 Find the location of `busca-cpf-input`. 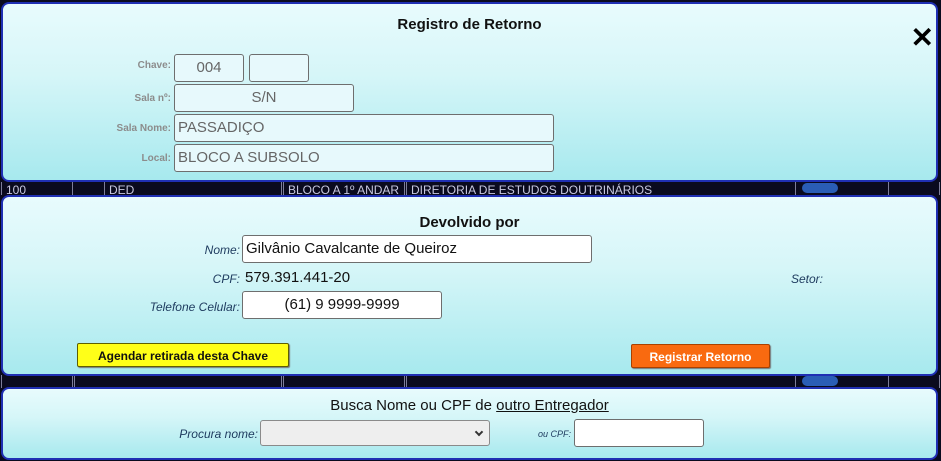

busca-cpf-input is located at coordinates (639, 433).